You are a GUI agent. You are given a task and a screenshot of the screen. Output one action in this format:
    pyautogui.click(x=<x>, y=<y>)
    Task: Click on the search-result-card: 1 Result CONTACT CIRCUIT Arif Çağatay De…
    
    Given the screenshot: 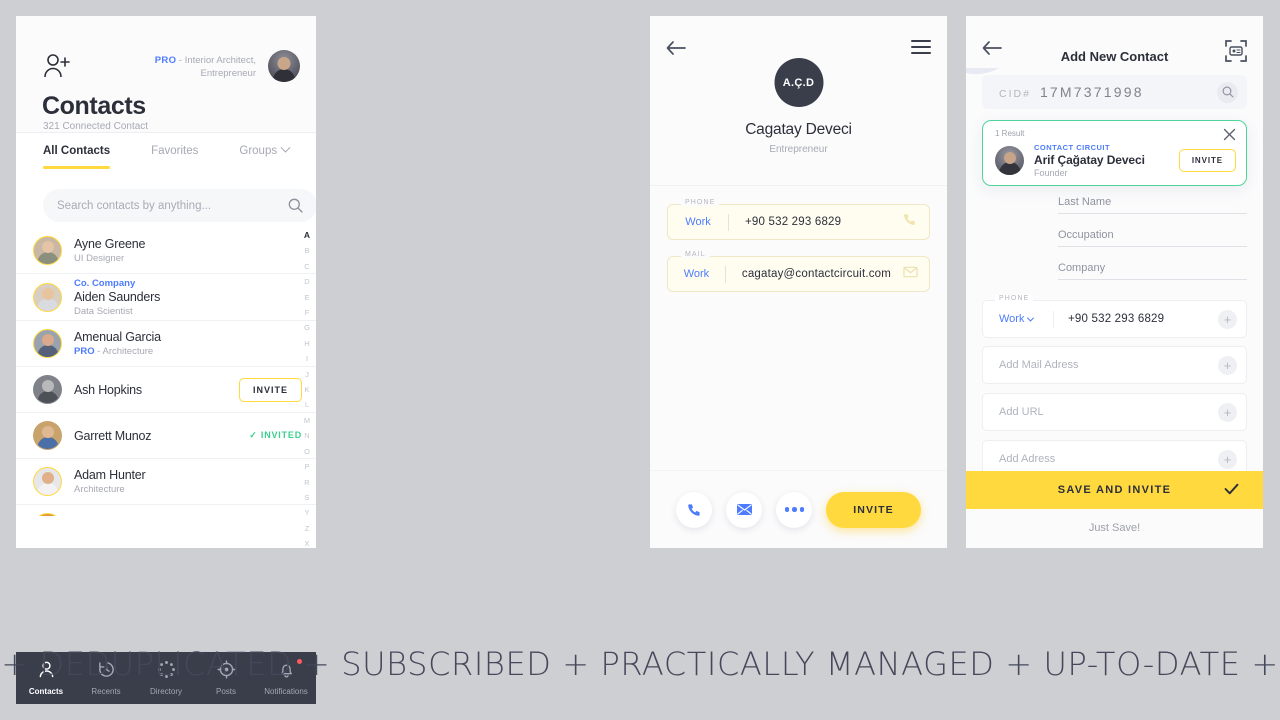 What is the action you would take?
    pyautogui.click(x=1114, y=153)
    